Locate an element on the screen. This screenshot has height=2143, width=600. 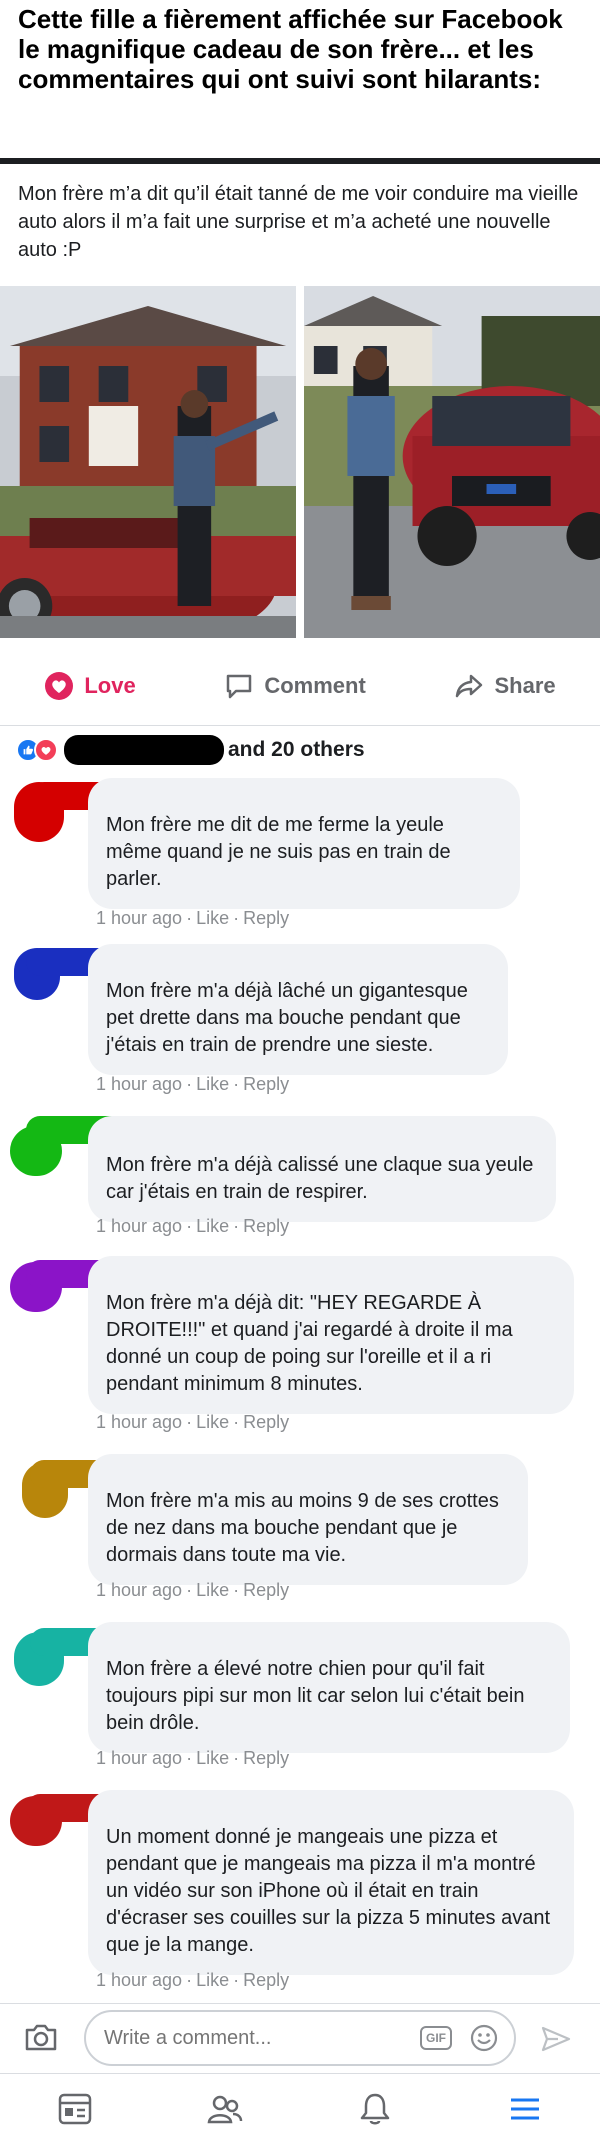
news-feed-icon is located at coordinates (75, 2109).